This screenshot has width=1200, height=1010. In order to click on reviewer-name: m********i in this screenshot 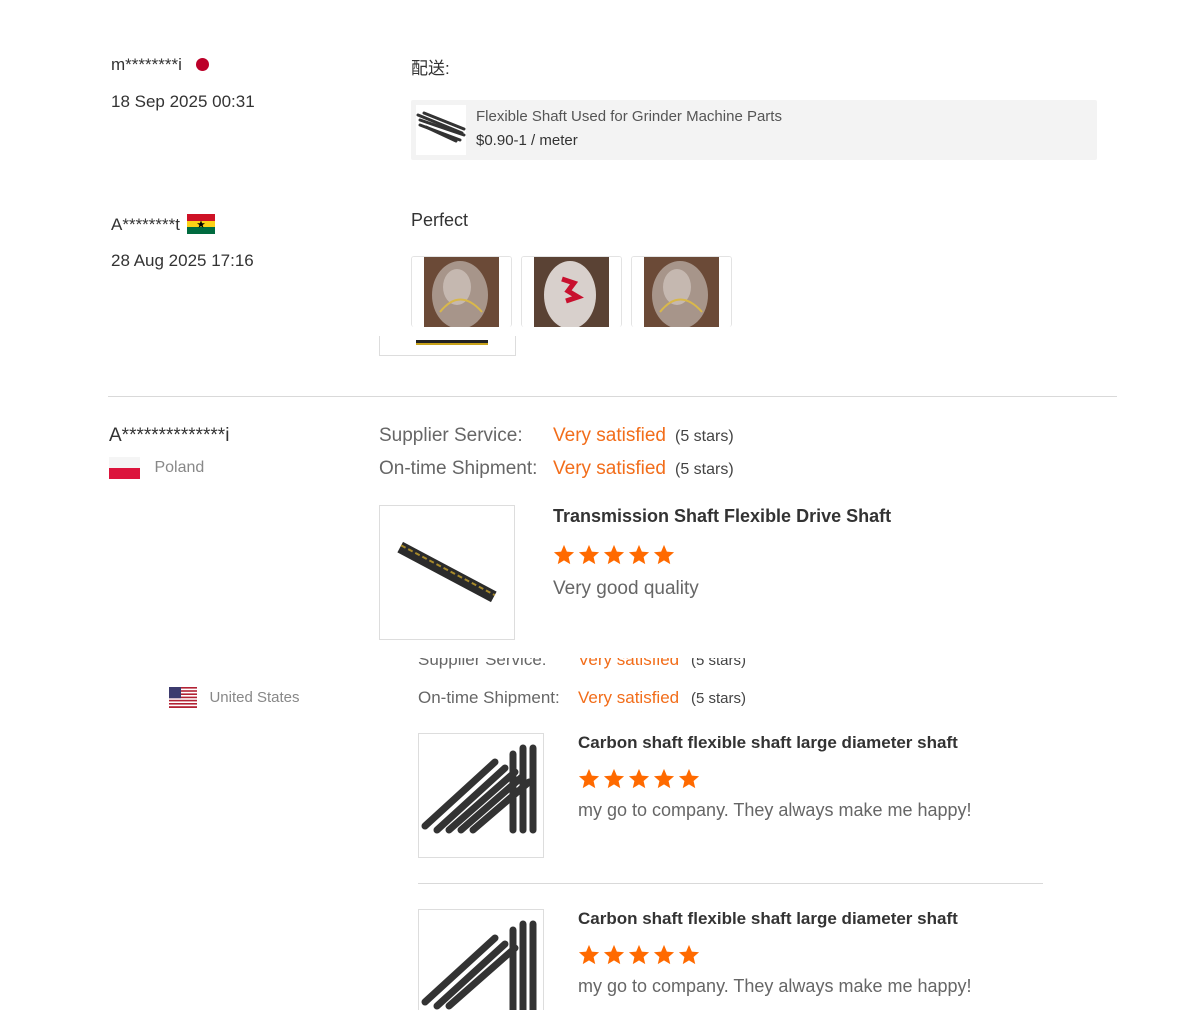, I will do `click(160, 65)`.